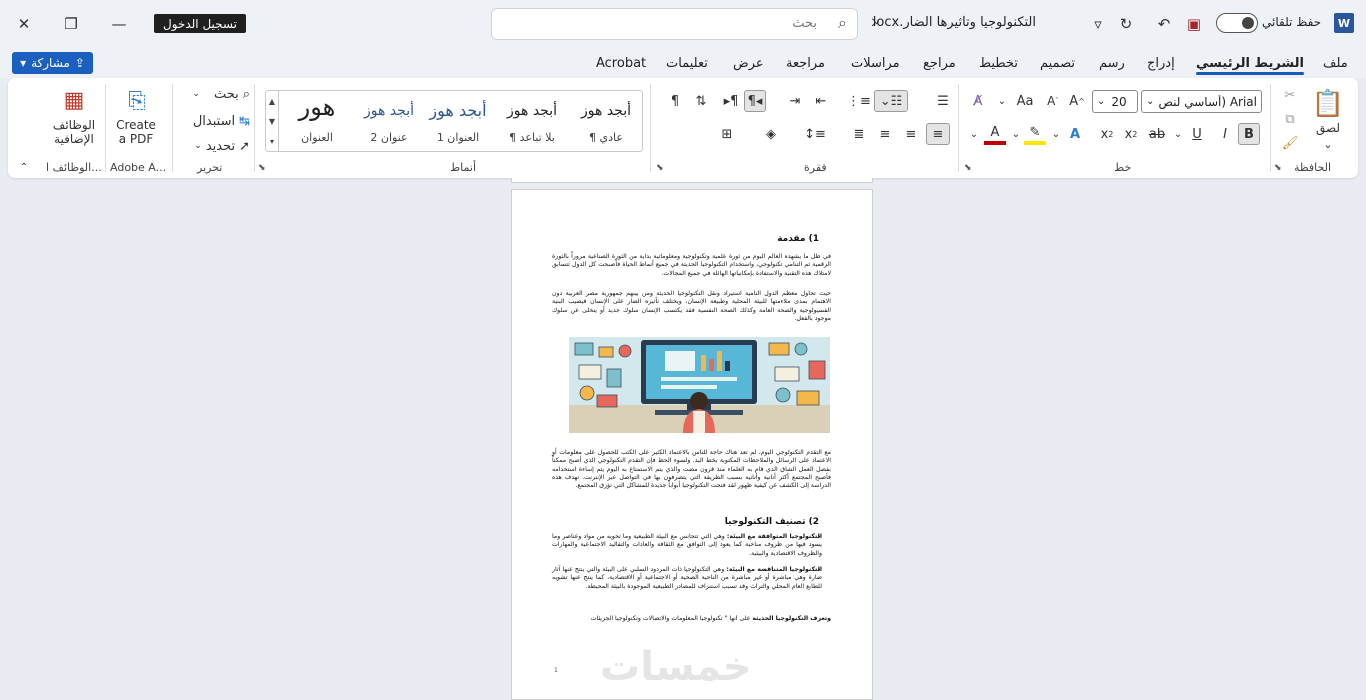 This screenshot has width=1366, height=700. I want to click on create-pdf-icon: ⎘, so click(137, 101).